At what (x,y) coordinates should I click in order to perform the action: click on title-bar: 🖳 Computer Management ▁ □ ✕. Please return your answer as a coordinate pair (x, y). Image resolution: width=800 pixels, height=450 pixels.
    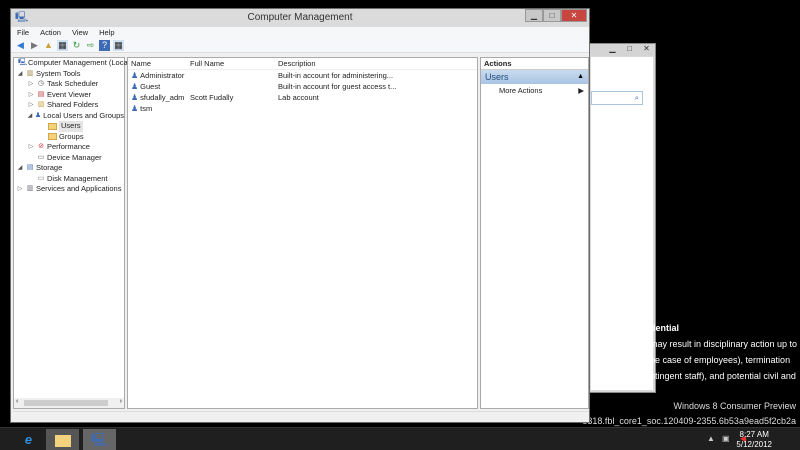
    Looking at the image, I should click on (300, 18).